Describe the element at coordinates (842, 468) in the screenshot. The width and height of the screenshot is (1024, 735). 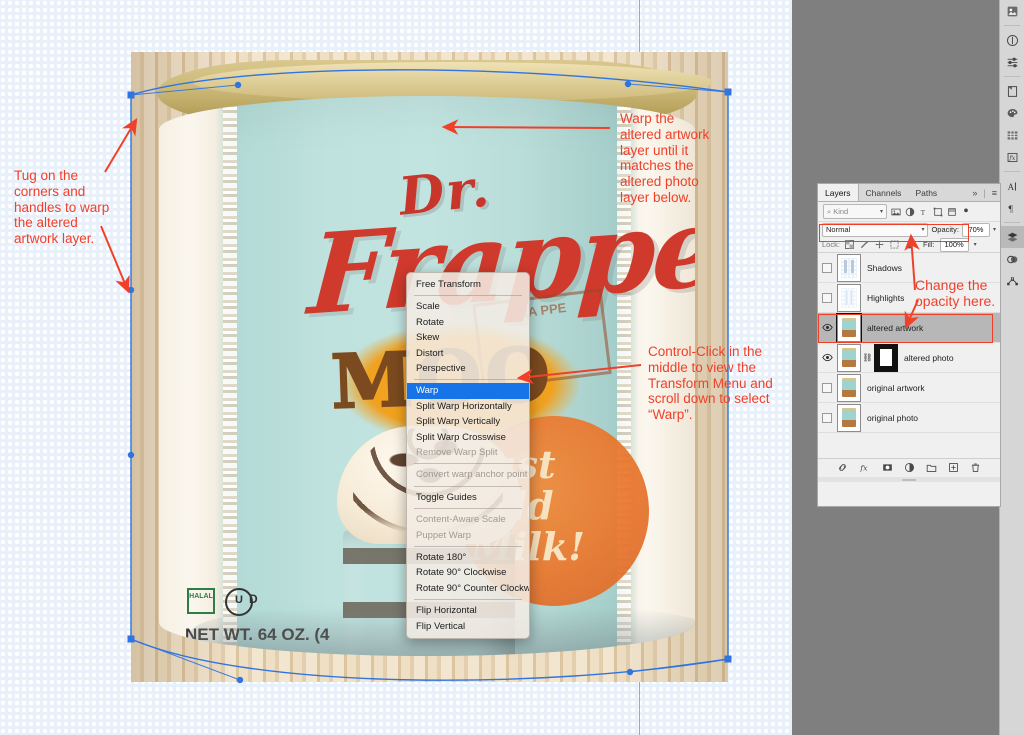
I see `link-layers-icon` at that location.